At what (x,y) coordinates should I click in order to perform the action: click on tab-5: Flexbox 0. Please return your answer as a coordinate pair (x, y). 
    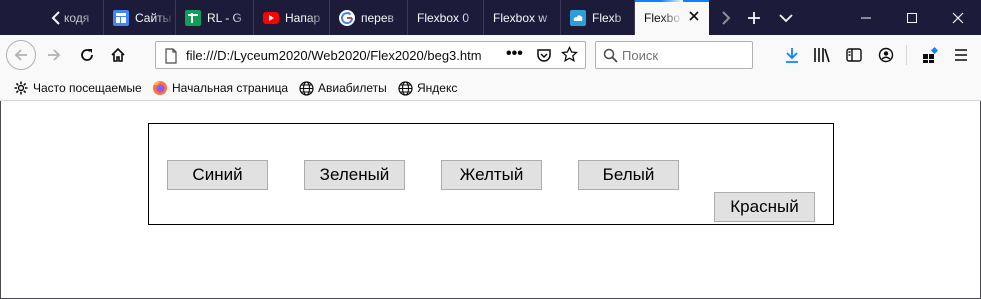
    Looking at the image, I should click on (446, 17).